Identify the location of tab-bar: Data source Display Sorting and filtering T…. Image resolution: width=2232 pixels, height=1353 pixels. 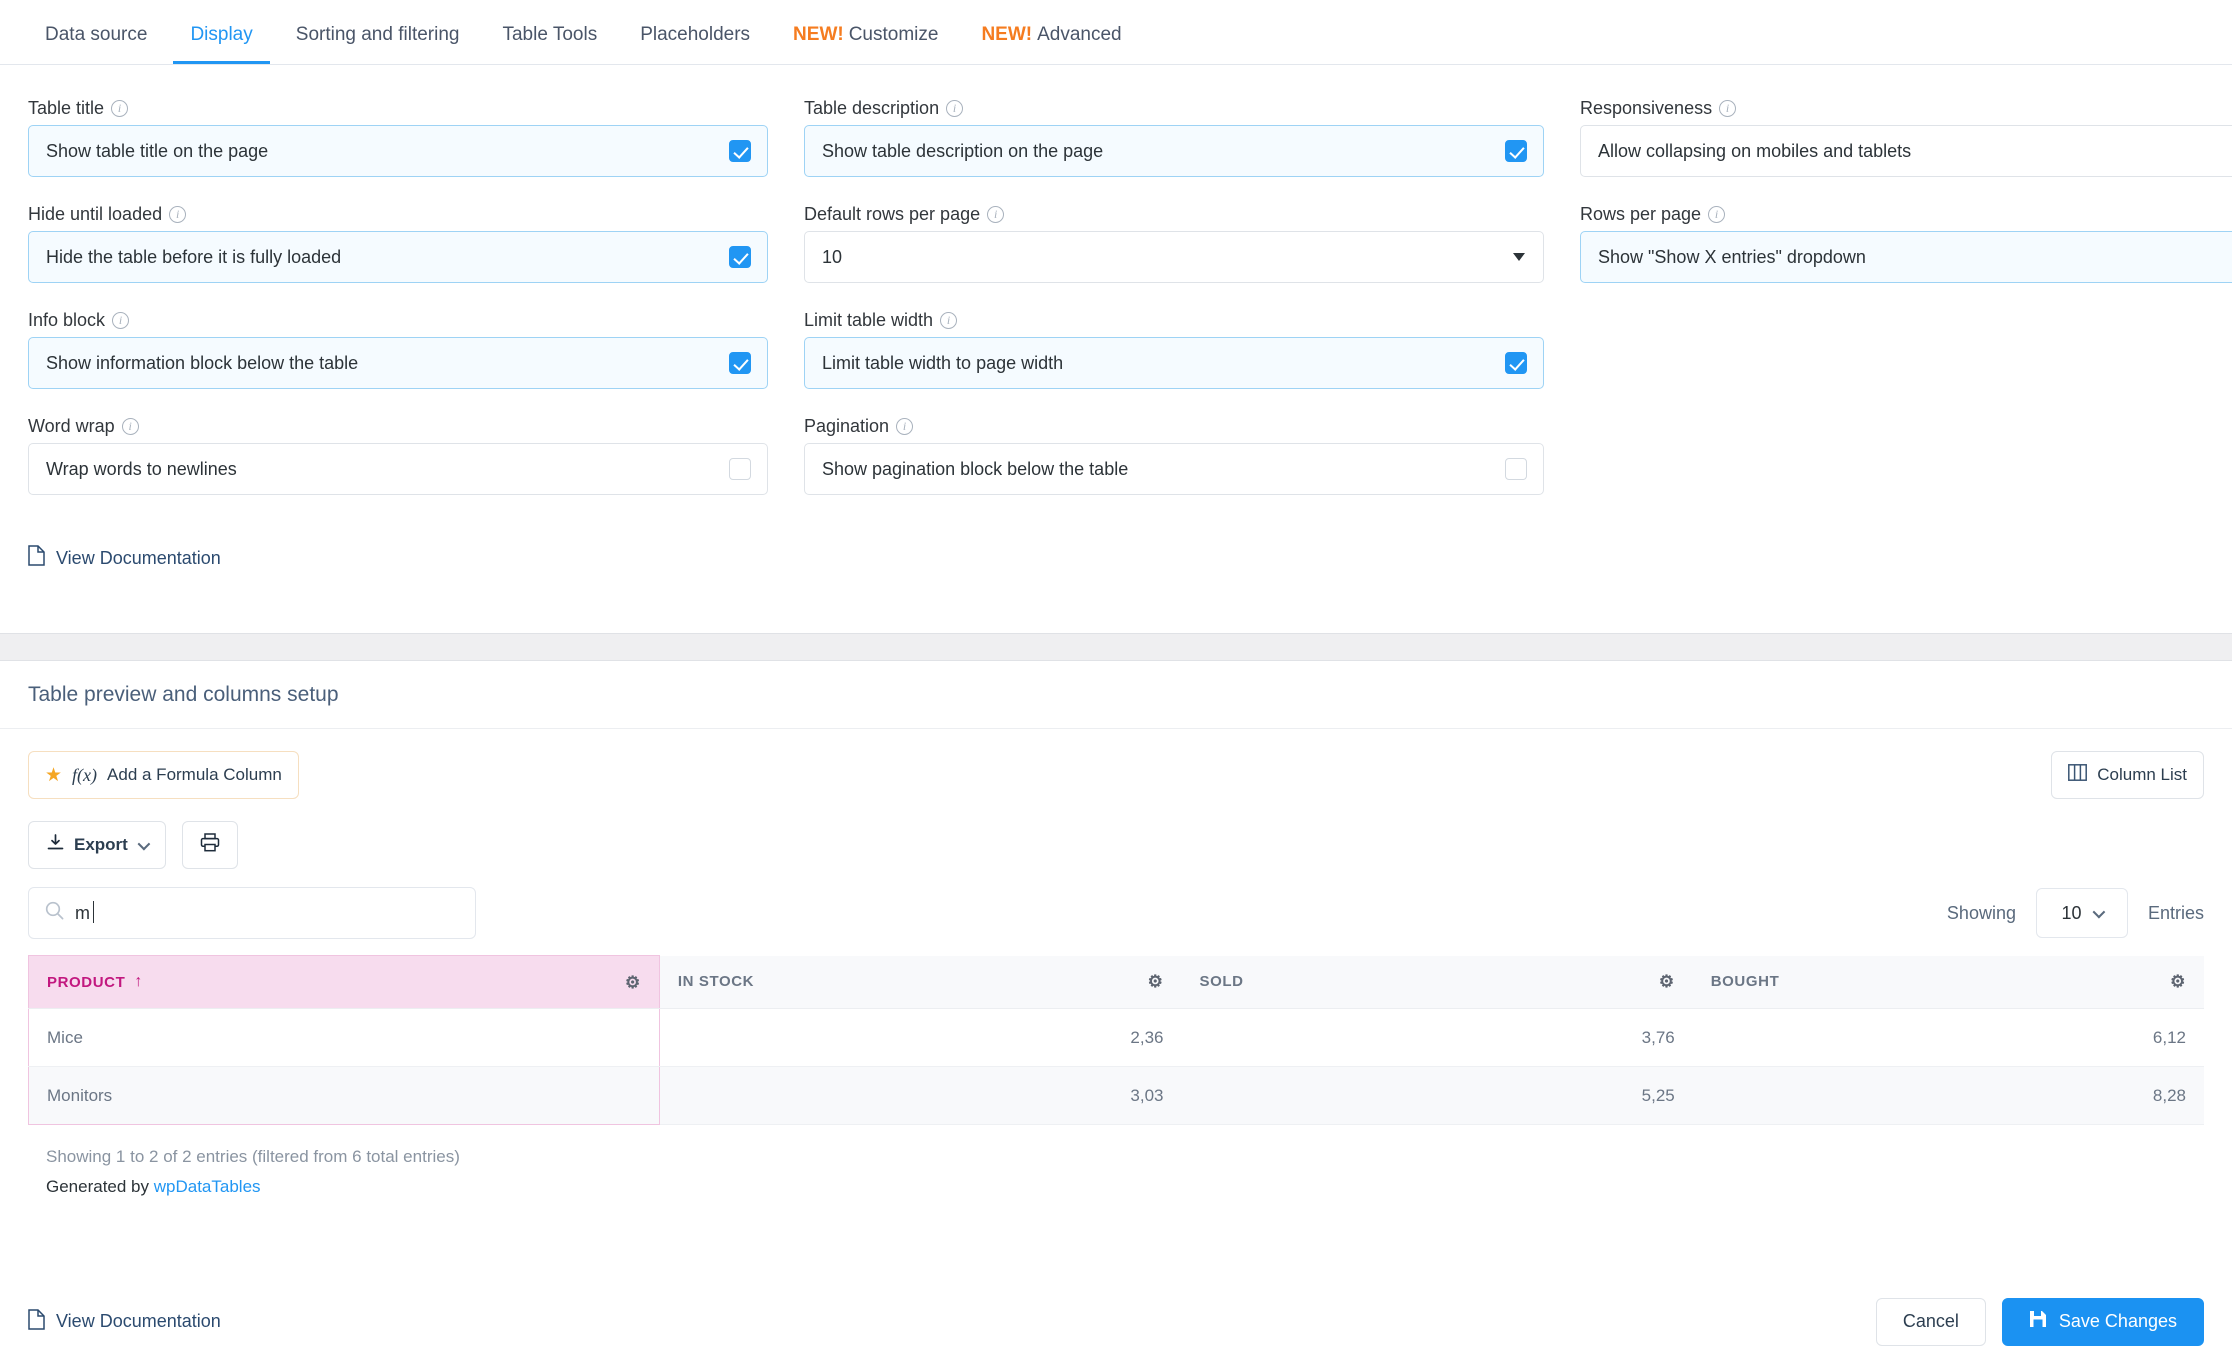
(1116, 32).